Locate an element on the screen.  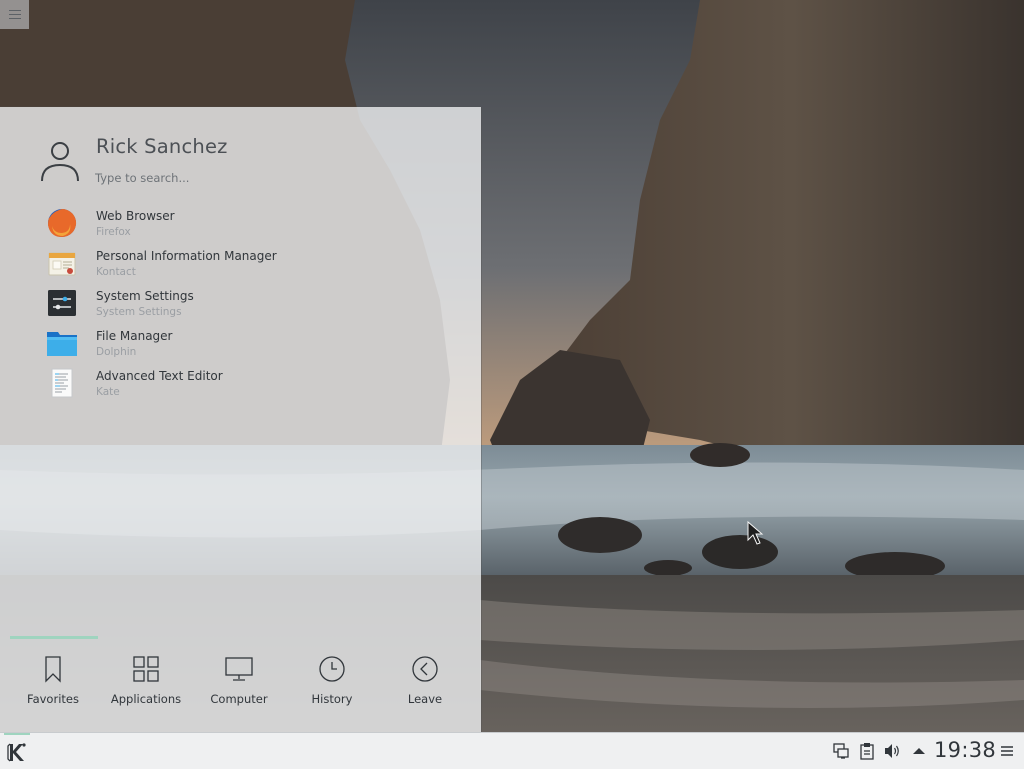
favorite-app: System Settings is located at coordinates (139, 312).